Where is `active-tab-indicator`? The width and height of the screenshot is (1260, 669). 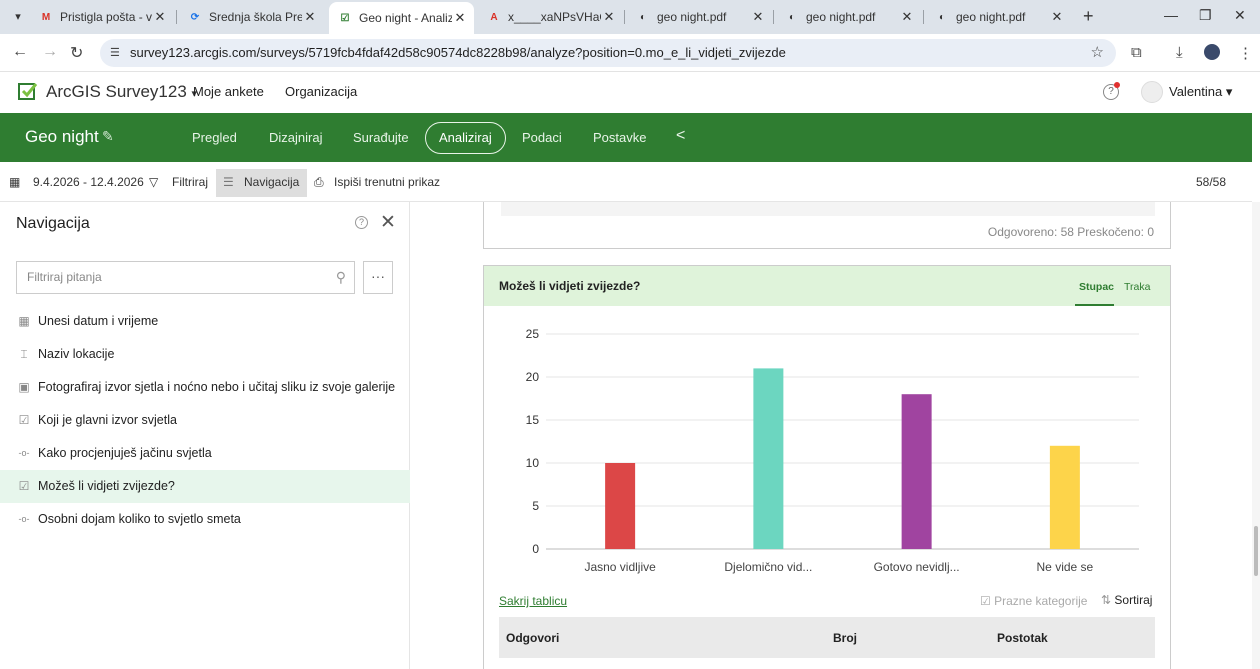 active-tab-indicator is located at coordinates (1094, 305).